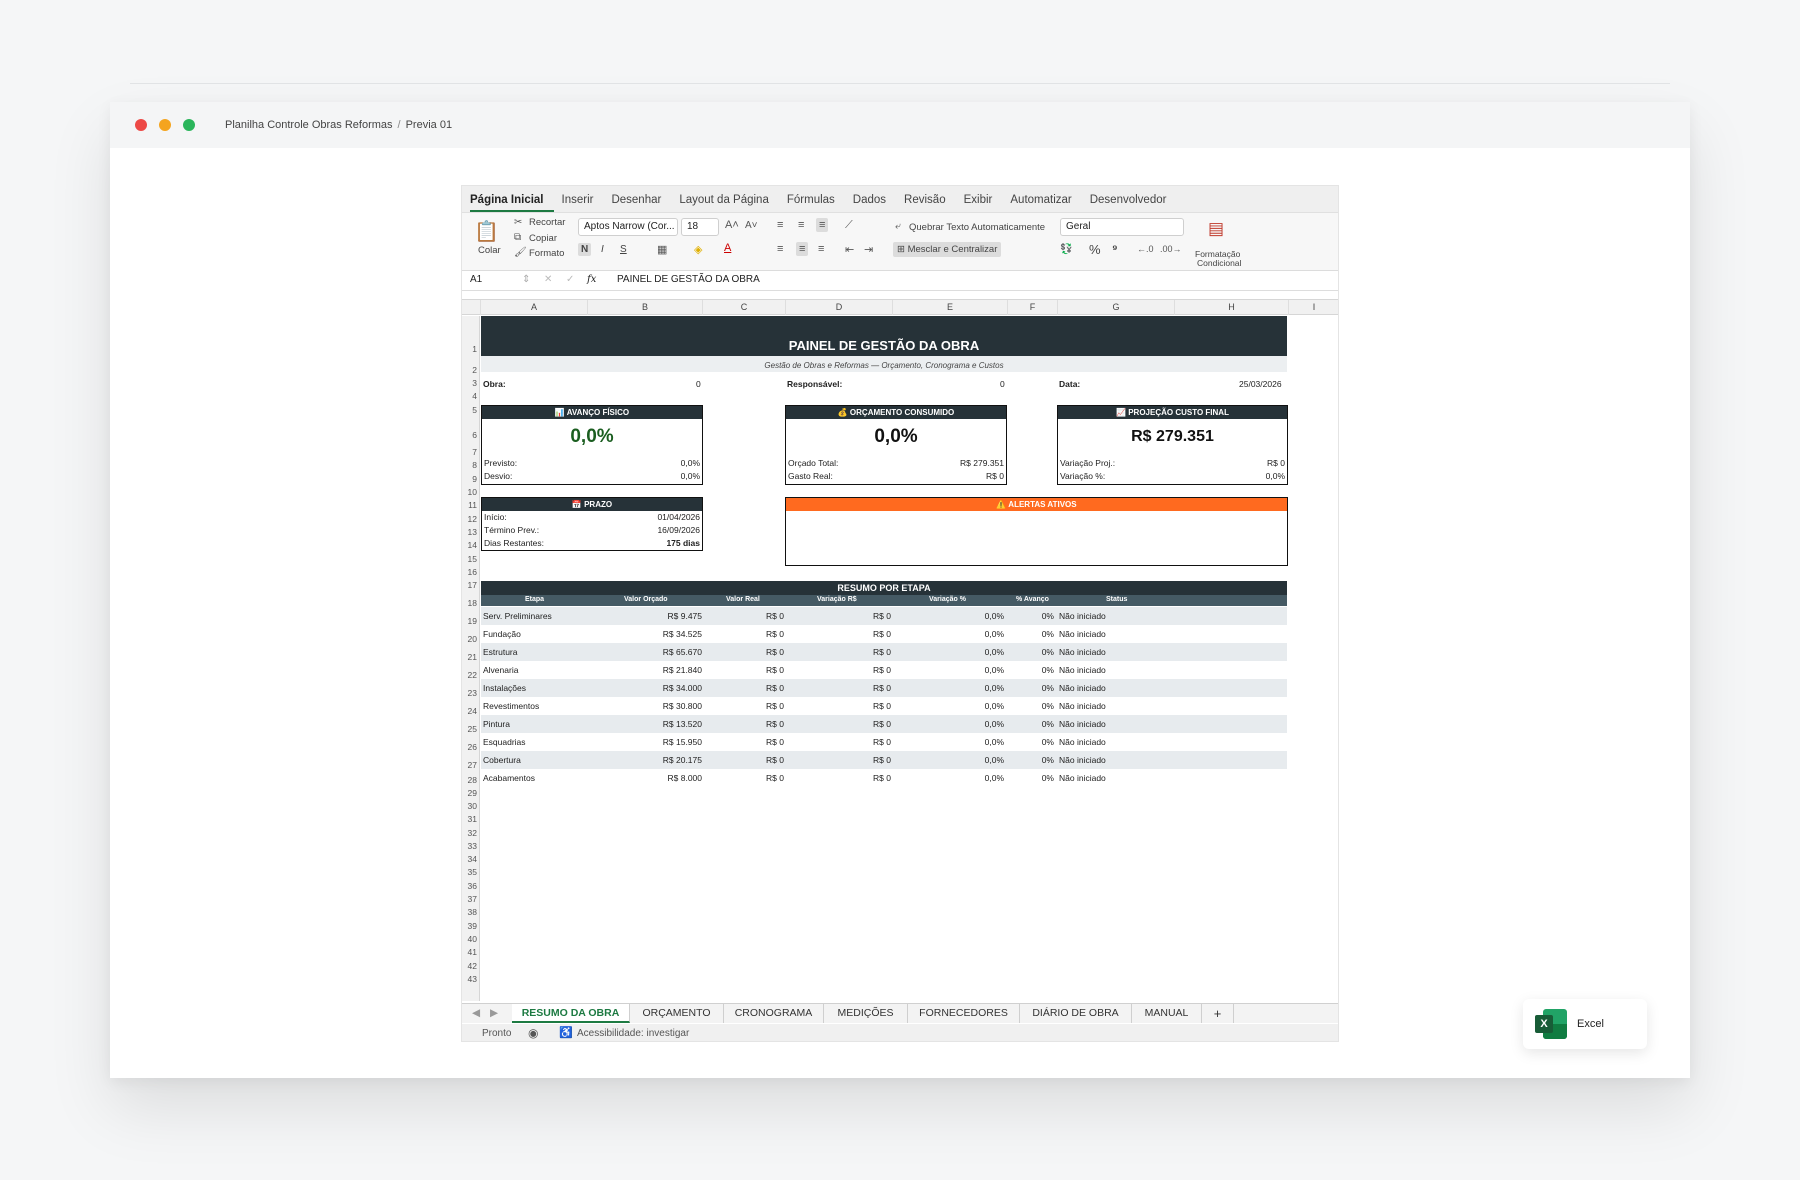 This screenshot has width=1800, height=1180. I want to click on column-header: H, so click(1232, 307).